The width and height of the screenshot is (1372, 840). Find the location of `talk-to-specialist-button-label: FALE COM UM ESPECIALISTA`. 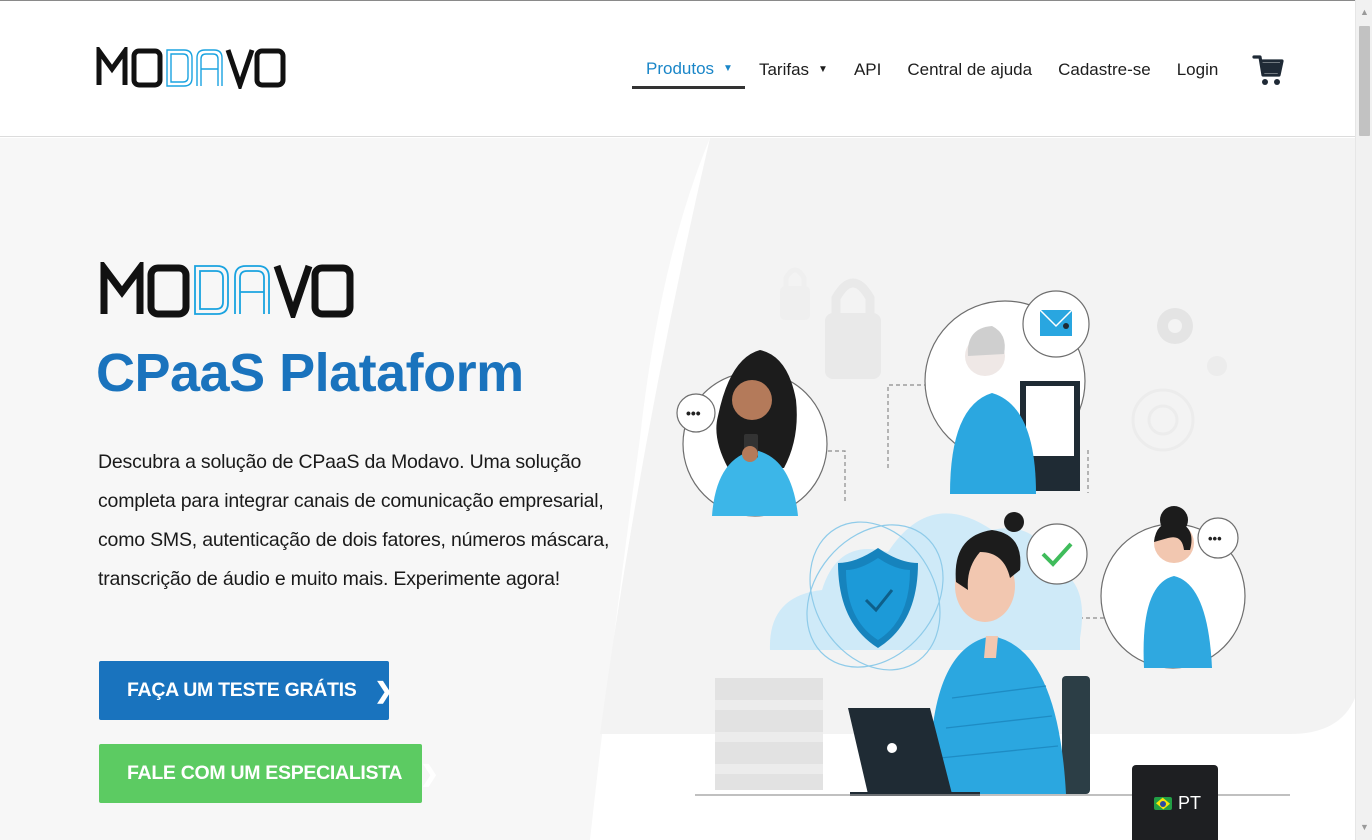

talk-to-specialist-button-label: FALE COM UM ESPECIALISTA is located at coordinates (265, 773).